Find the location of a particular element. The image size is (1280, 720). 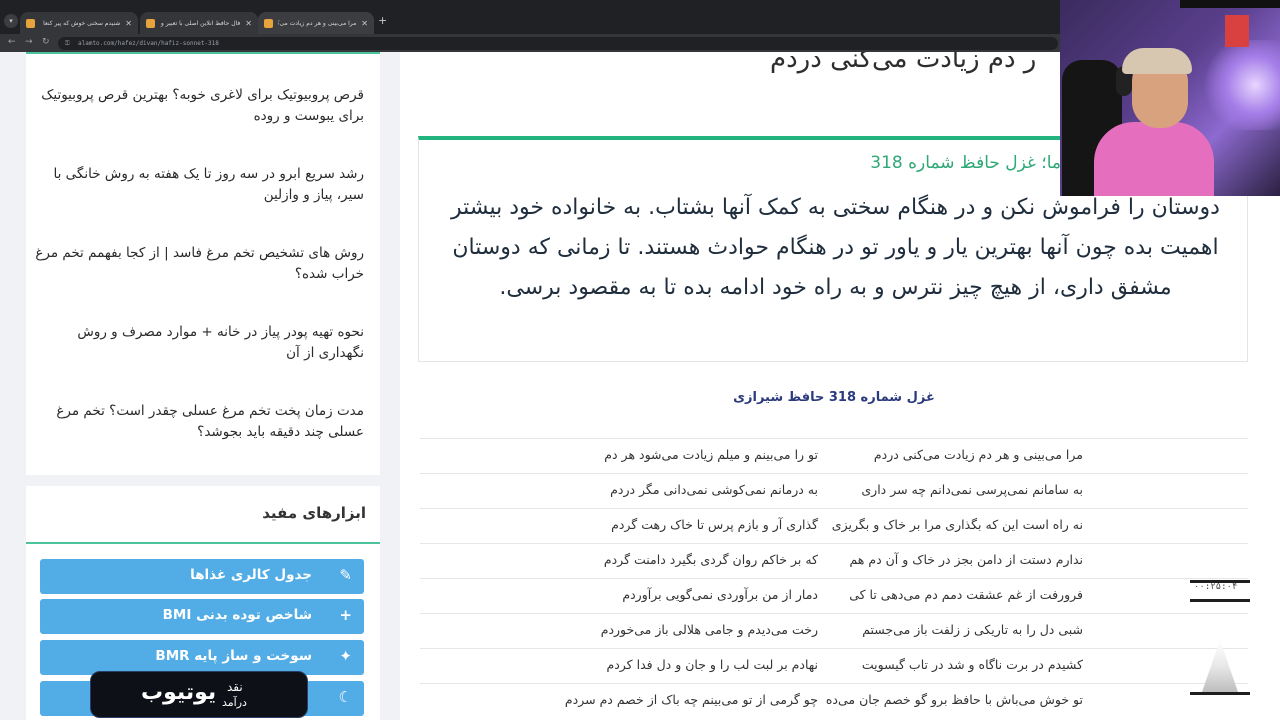

verse-second-hemistich: رخت می‌دیدم و جامی هلالی باز می‌خوردم is located at coordinates (709, 629).